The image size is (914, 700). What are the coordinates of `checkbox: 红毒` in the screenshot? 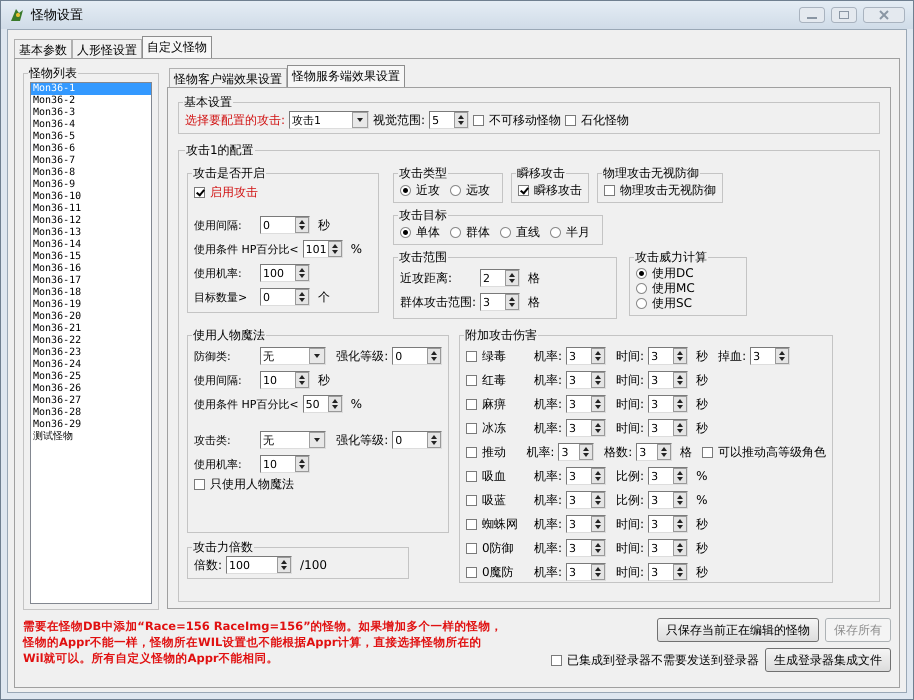 It's located at (498, 380).